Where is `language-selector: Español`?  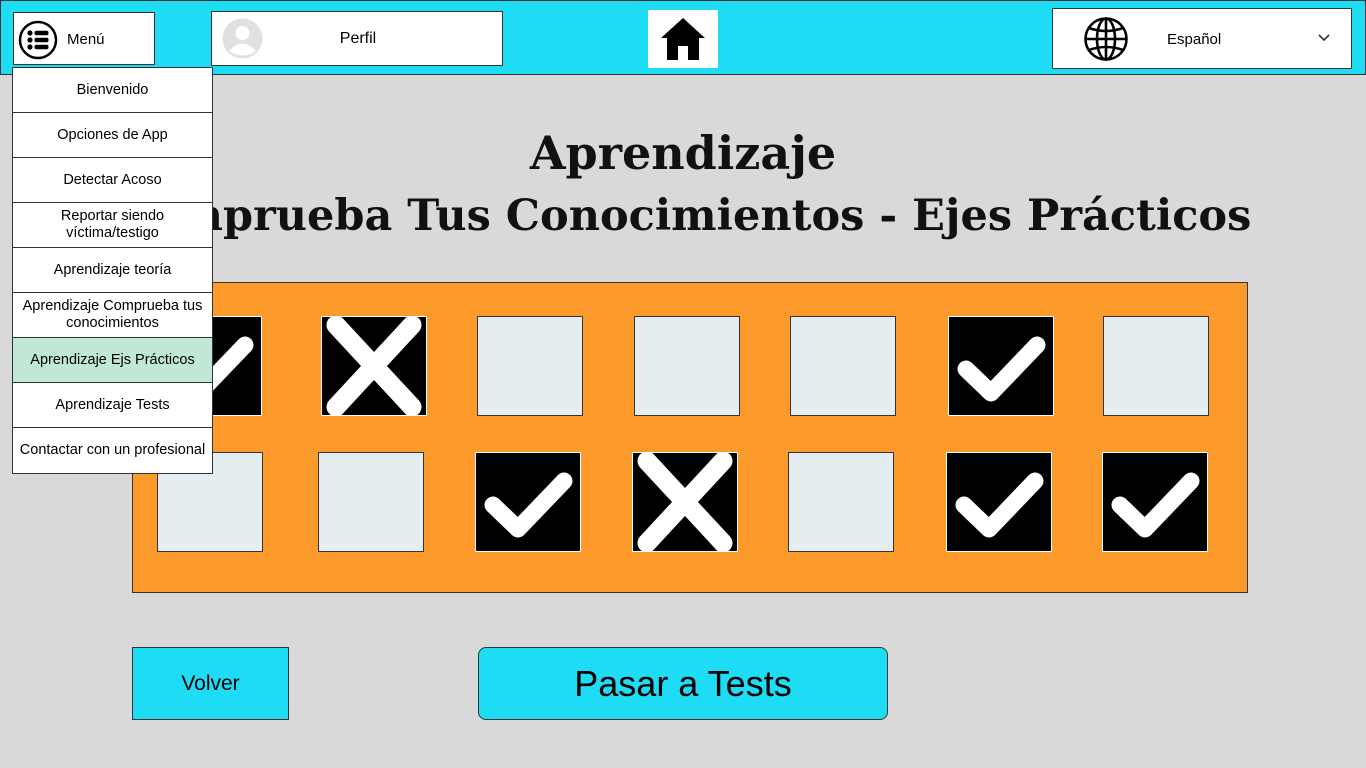
language-selector: Español is located at coordinates (1202, 38).